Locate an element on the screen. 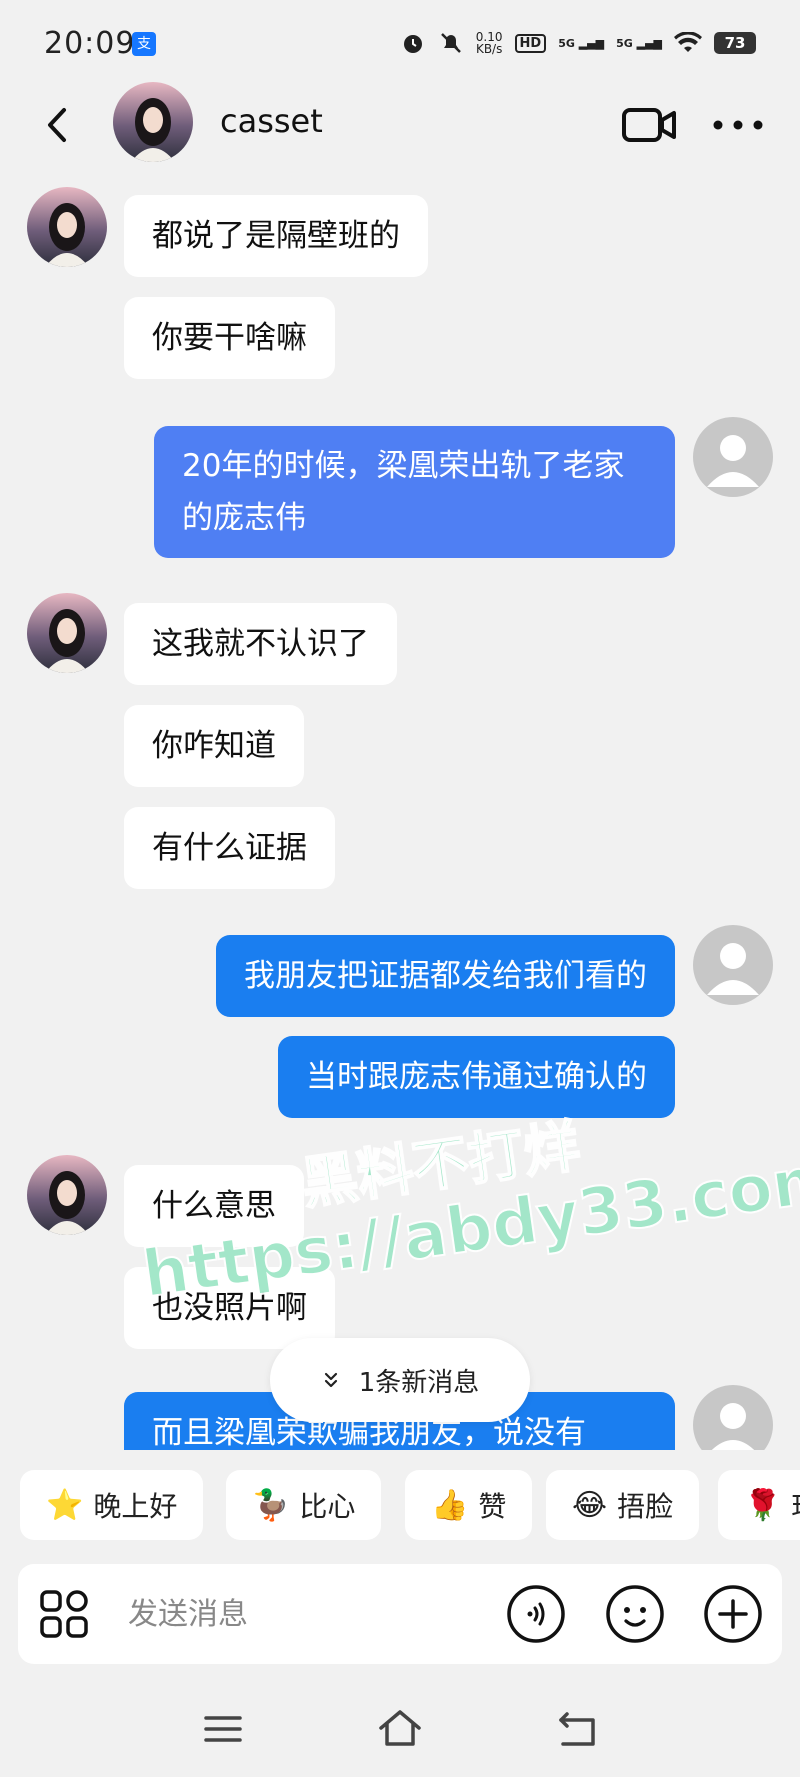 The width and height of the screenshot is (800, 1777). video-camera-icon is located at coordinates (649, 125).